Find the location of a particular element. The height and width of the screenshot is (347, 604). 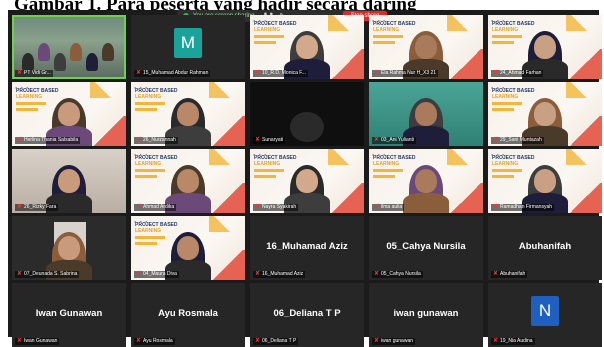

participant-name-text: Ela Rahma Nur H_X3 21 is located at coordinates (409, 73).